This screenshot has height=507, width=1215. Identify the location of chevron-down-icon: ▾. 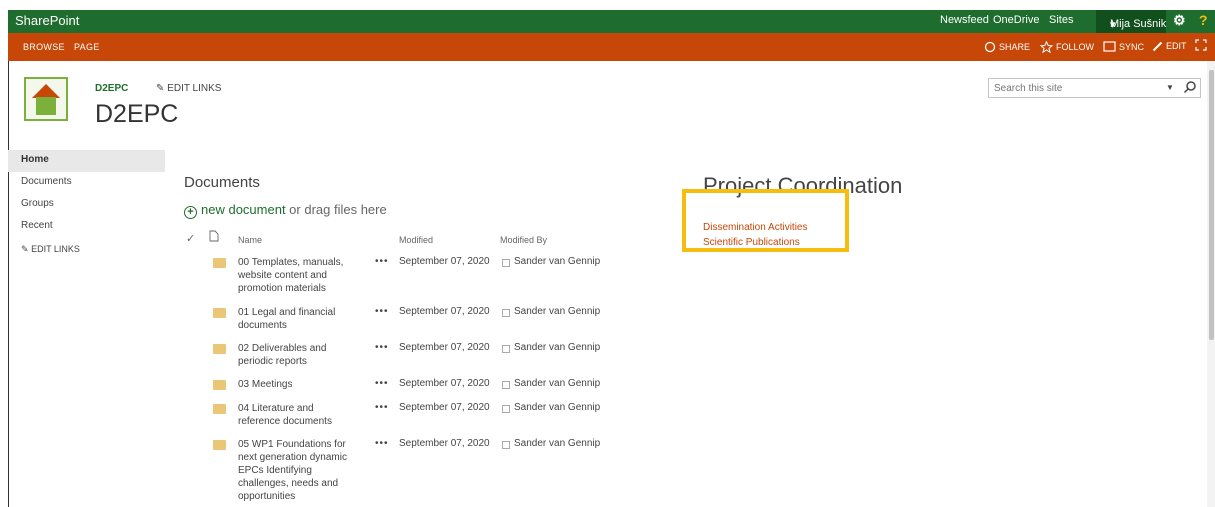
(1113, 25).